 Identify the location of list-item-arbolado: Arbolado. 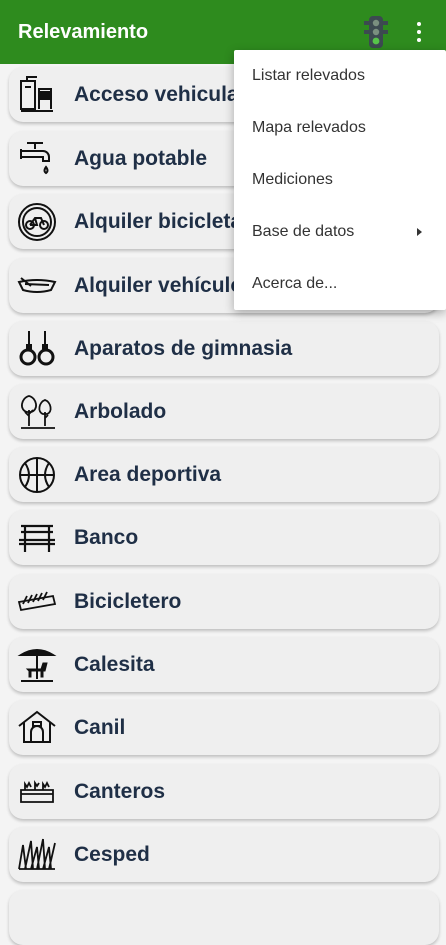
(224, 411).